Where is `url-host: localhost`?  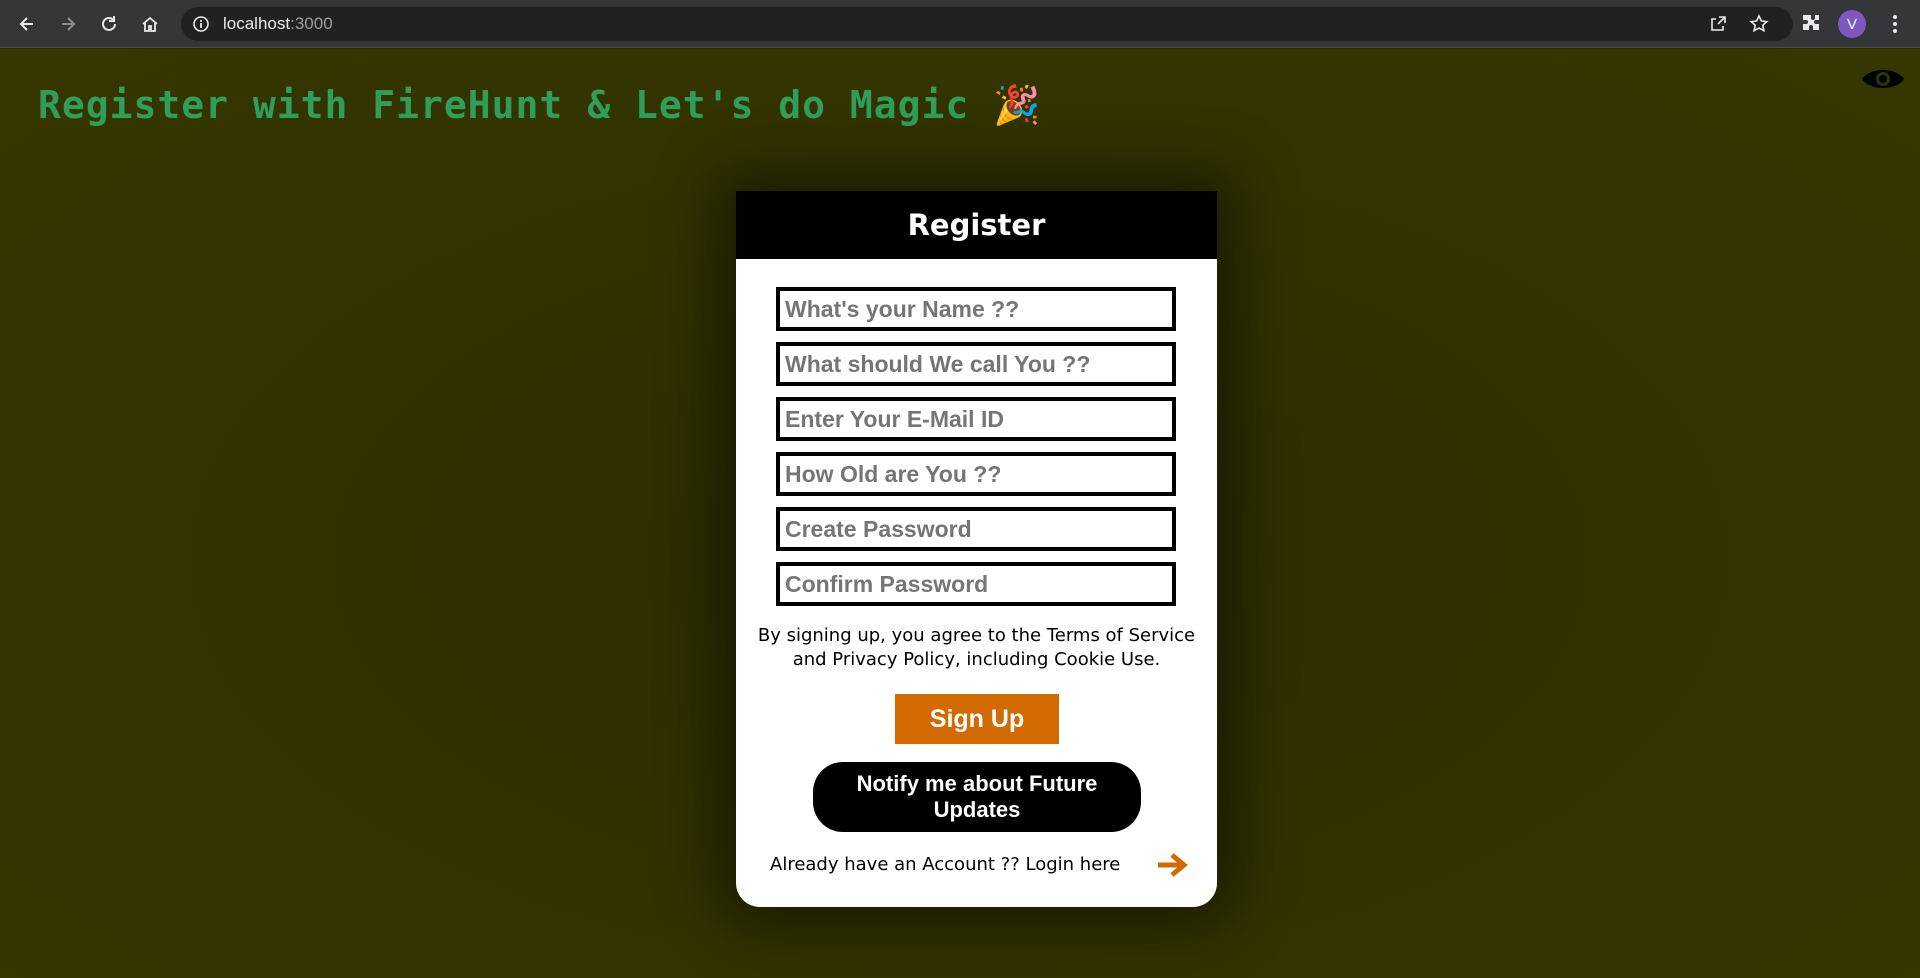 url-host: localhost is located at coordinates (257, 23).